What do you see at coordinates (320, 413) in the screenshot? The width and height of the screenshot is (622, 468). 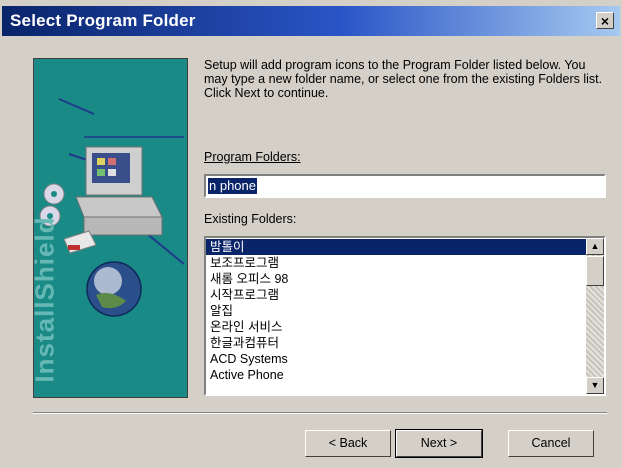 I see `separator` at bounding box center [320, 413].